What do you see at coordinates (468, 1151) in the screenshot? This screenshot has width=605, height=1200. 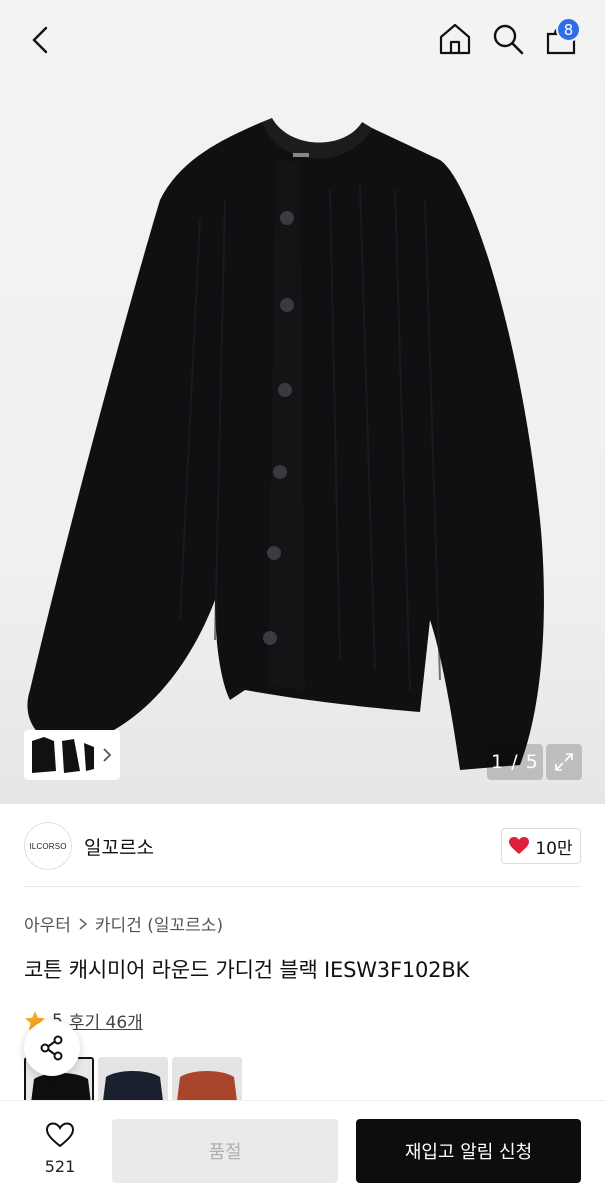 I see `restock-alert-button: 재입고 알림 신청` at bounding box center [468, 1151].